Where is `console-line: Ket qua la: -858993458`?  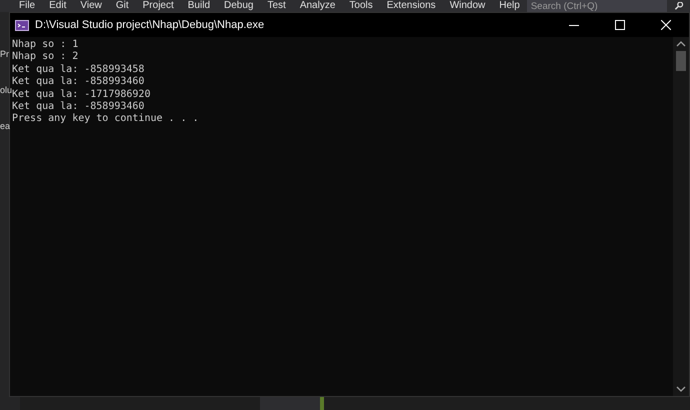
console-line: Ket qua la: -858993458 is located at coordinates (78, 70).